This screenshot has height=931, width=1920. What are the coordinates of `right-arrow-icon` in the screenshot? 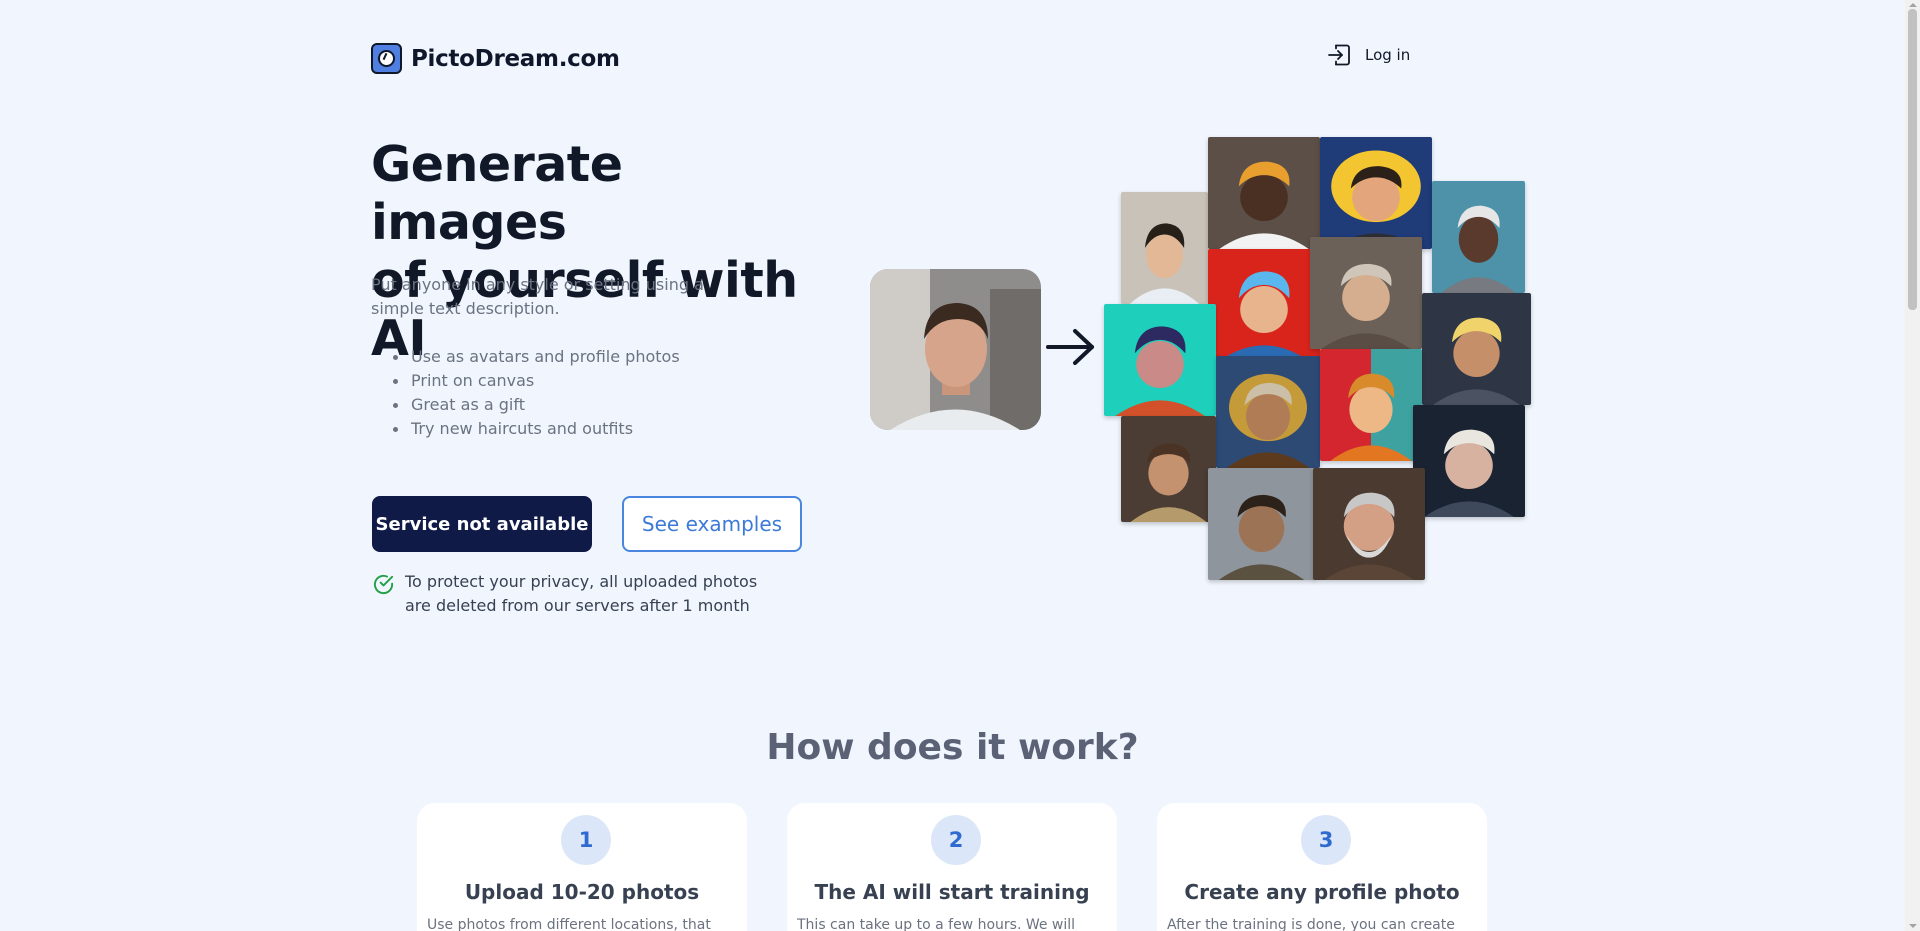 It's located at (1070, 347).